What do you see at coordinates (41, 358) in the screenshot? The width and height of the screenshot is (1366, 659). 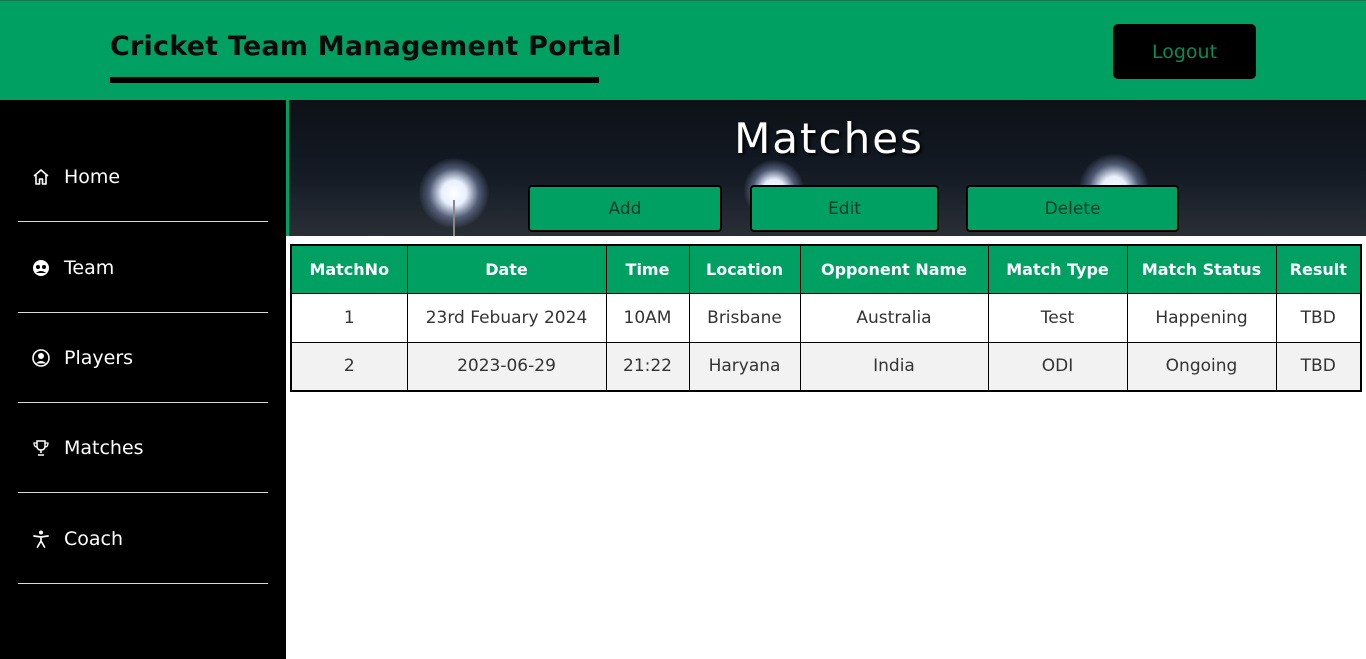 I see `player-icon` at bounding box center [41, 358].